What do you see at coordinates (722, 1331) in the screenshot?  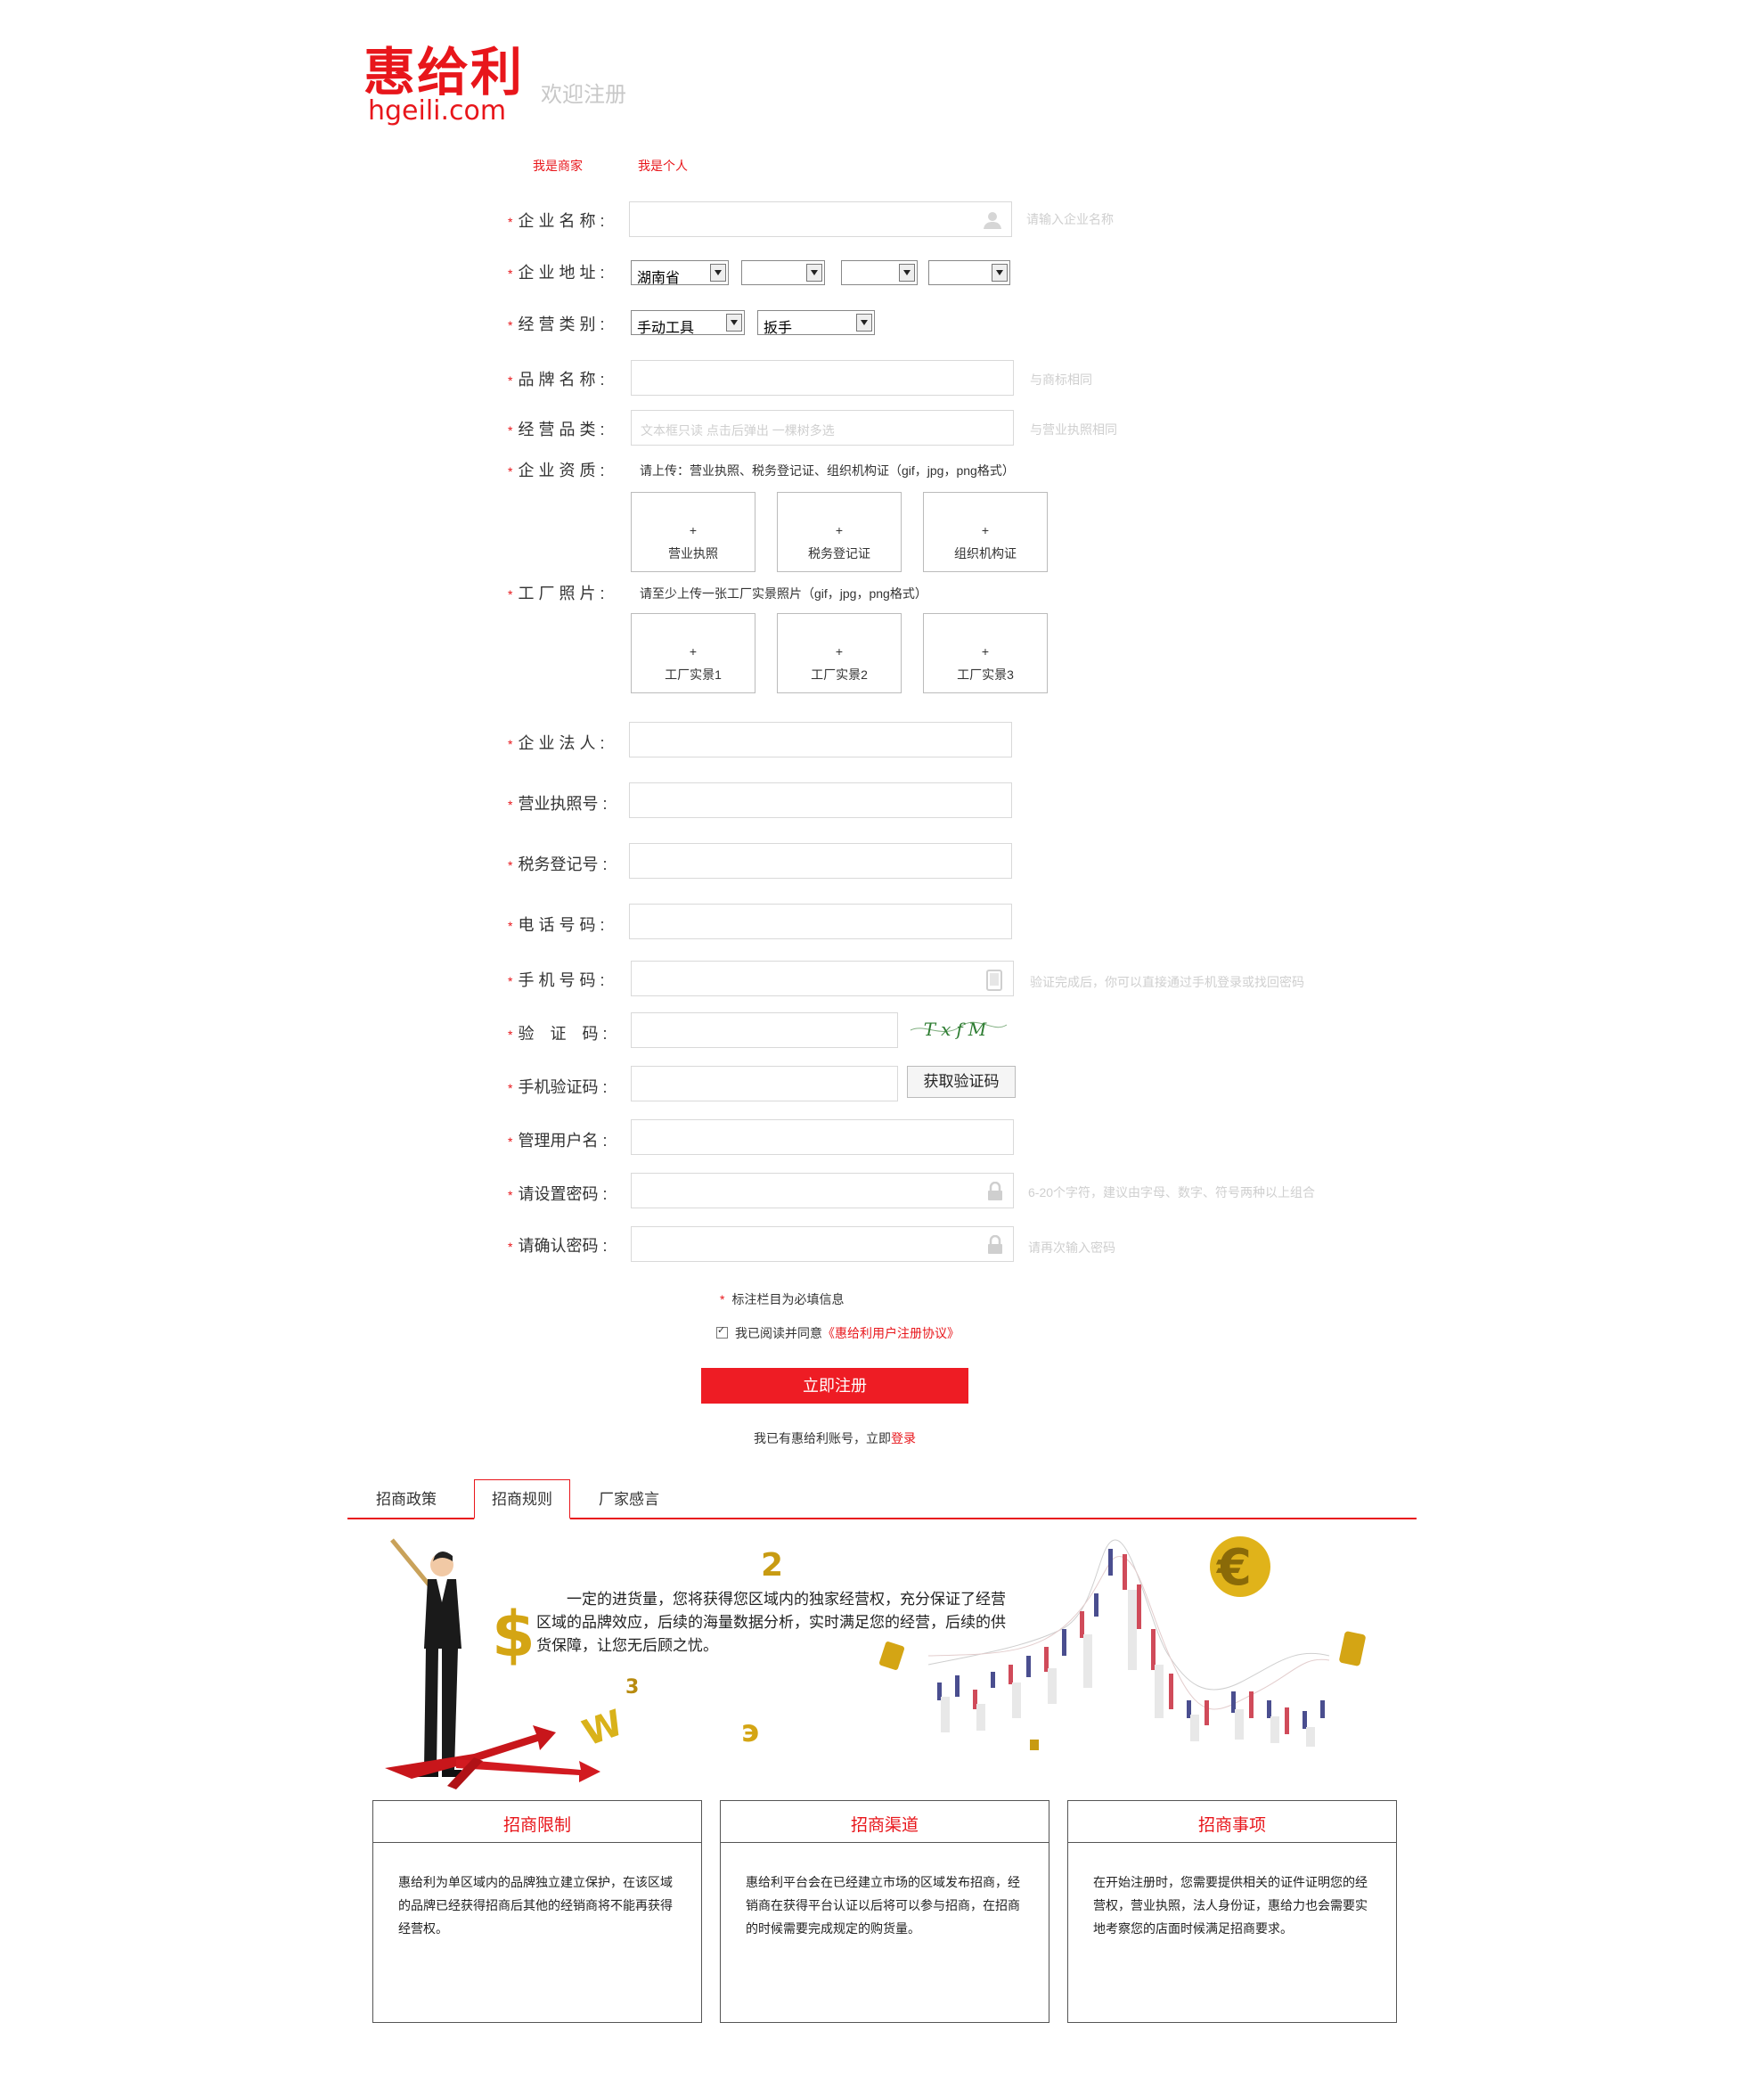 I see `agree-checkbox` at bounding box center [722, 1331].